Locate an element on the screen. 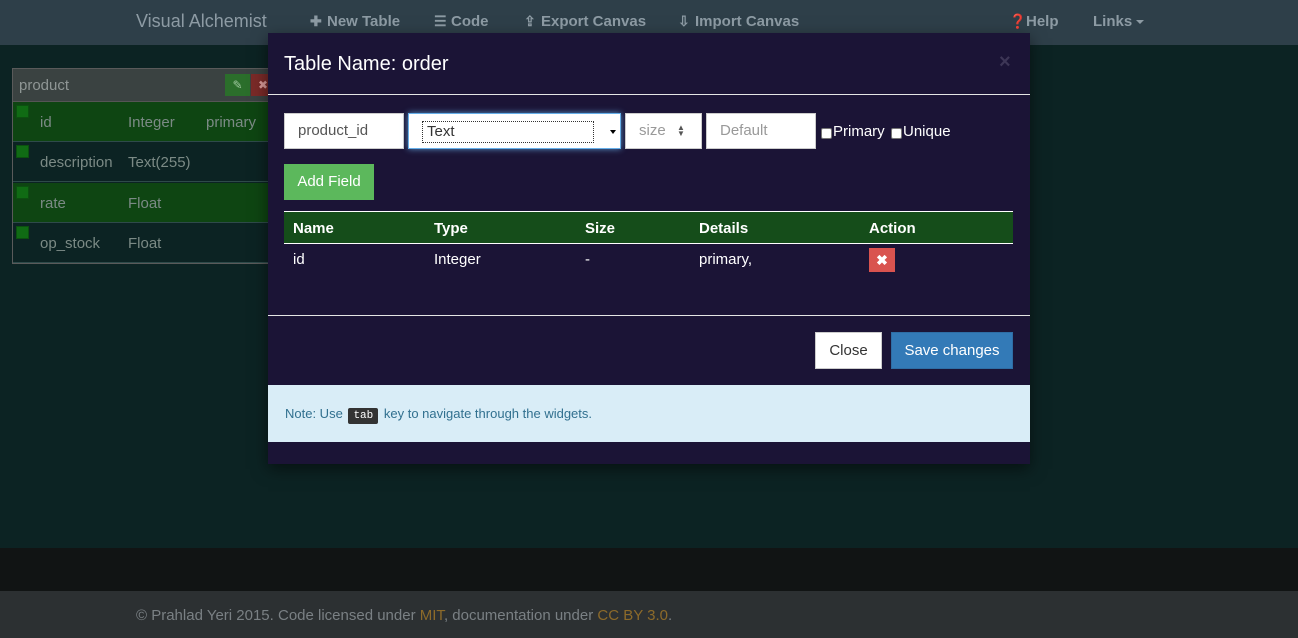  field-default-placeholder: Default is located at coordinates (744, 130).